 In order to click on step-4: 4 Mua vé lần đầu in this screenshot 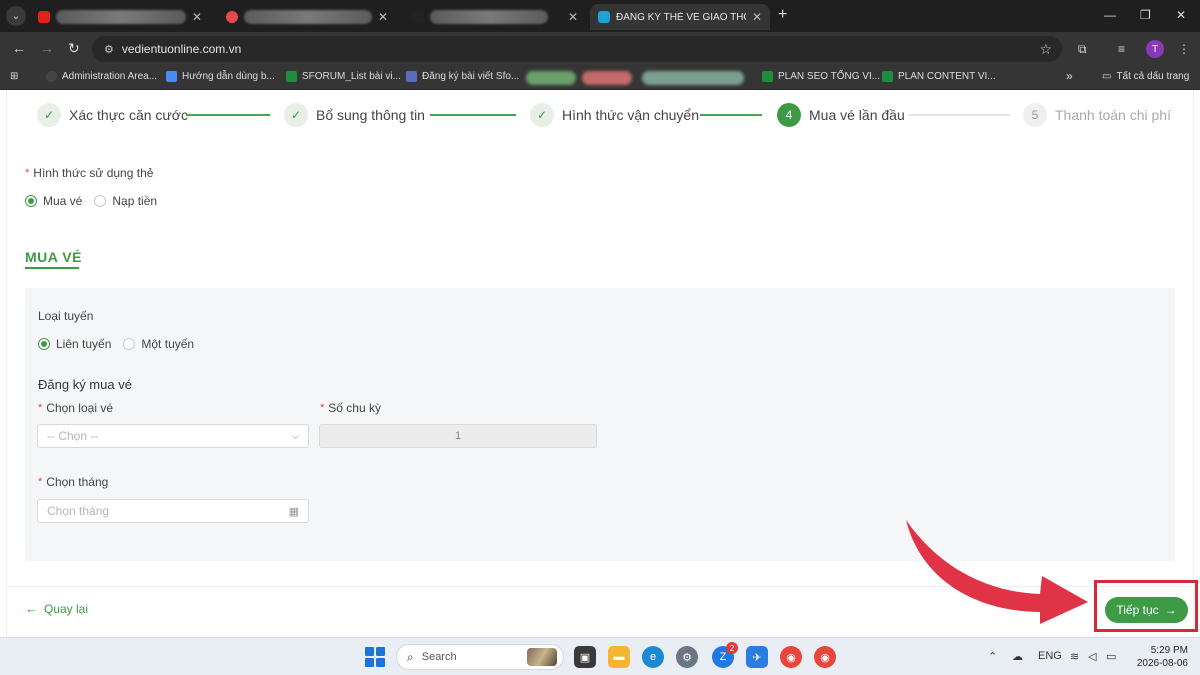, I will do `click(841, 115)`.